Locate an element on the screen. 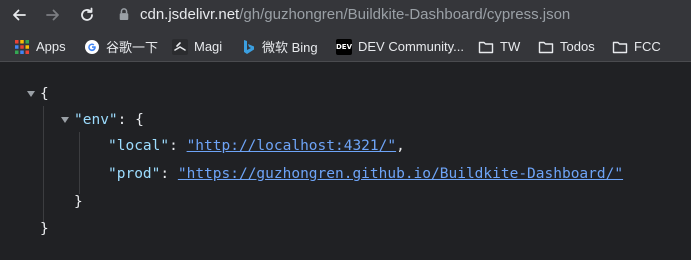  reload-button is located at coordinates (87, 15).